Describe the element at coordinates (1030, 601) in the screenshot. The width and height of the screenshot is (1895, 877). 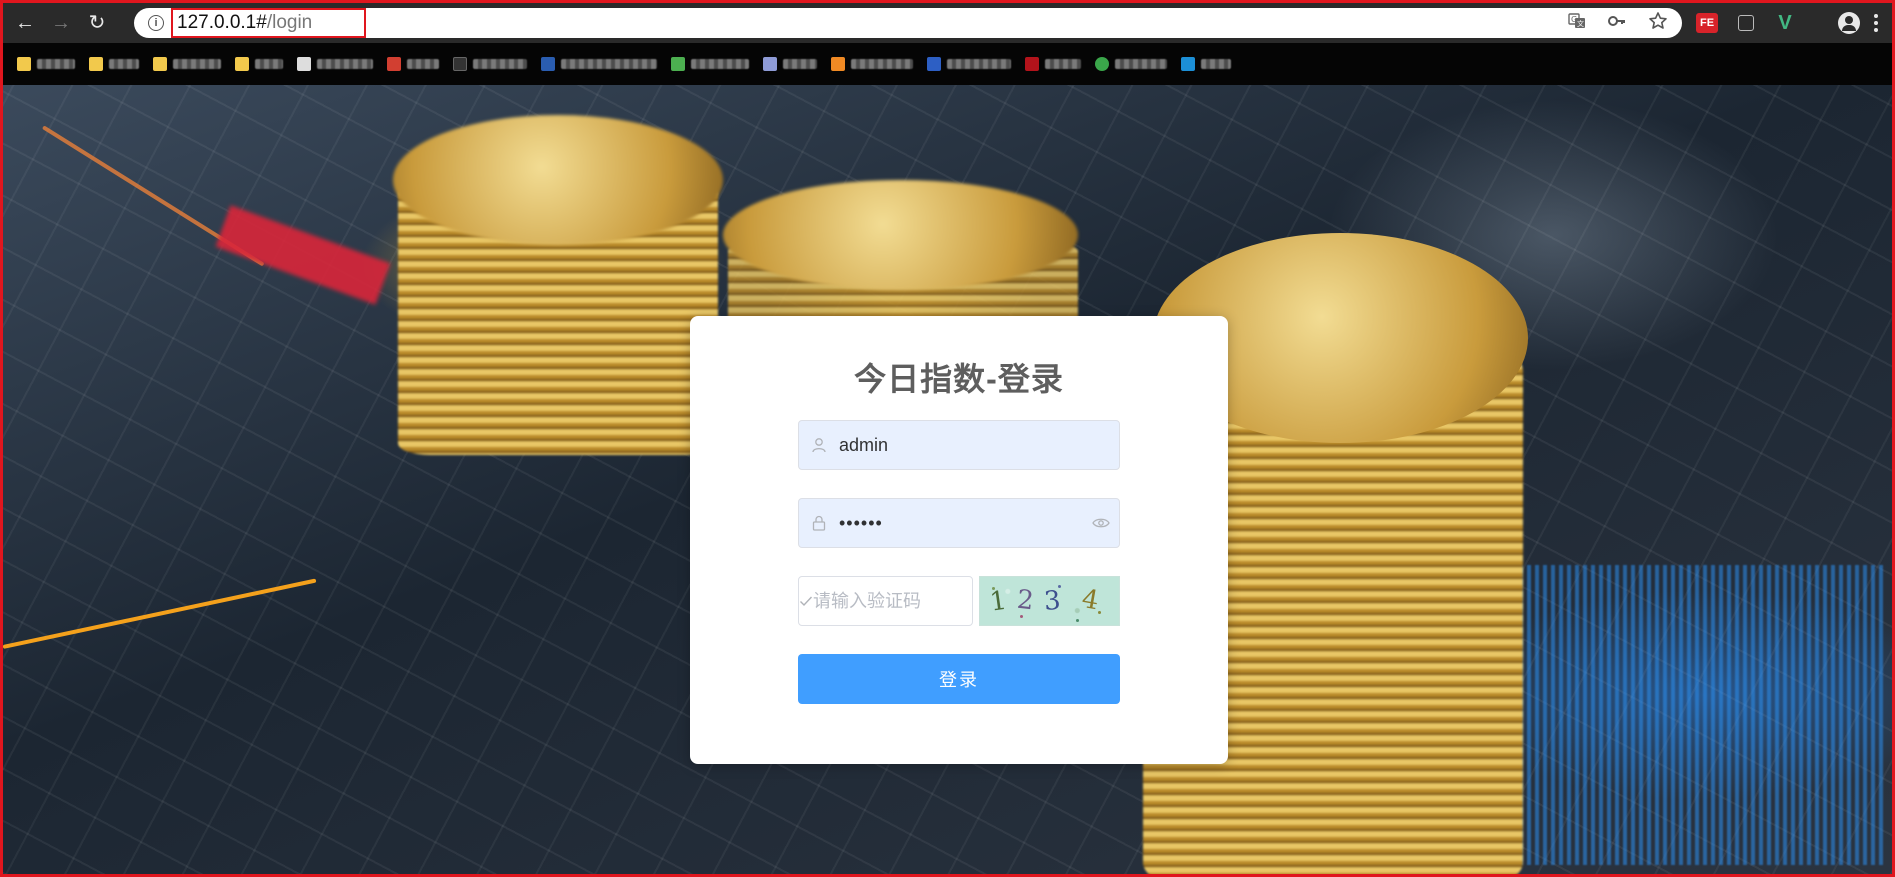
I see `captcha-char: 2` at that location.